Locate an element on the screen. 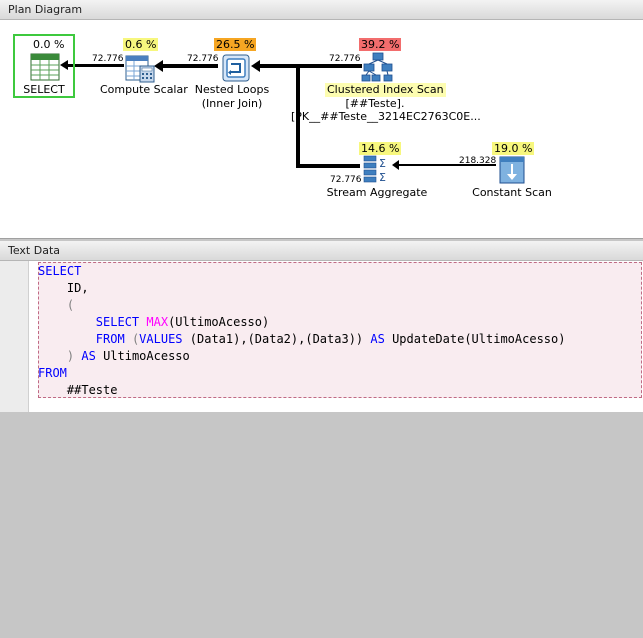 The image size is (643, 638). sql-function: MAX is located at coordinates (157, 322).